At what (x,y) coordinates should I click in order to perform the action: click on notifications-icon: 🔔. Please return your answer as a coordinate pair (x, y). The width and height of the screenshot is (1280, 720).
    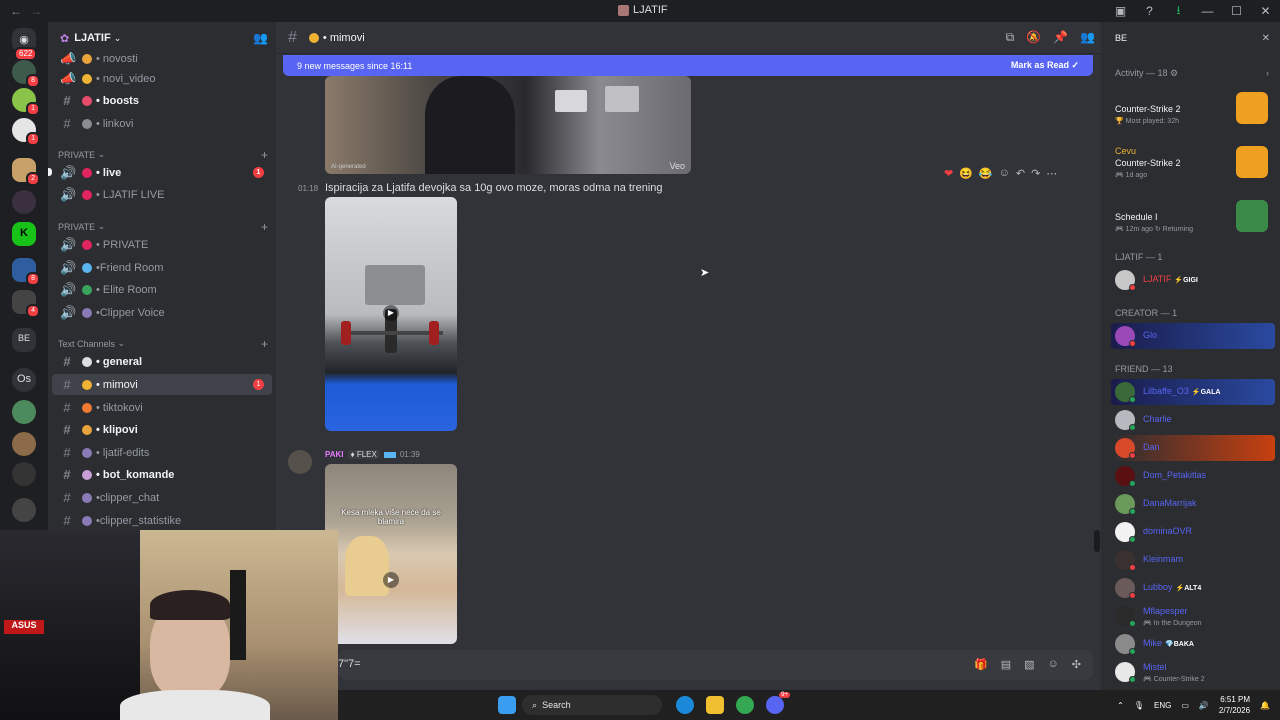
    Looking at the image, I should click on (1265, 705).